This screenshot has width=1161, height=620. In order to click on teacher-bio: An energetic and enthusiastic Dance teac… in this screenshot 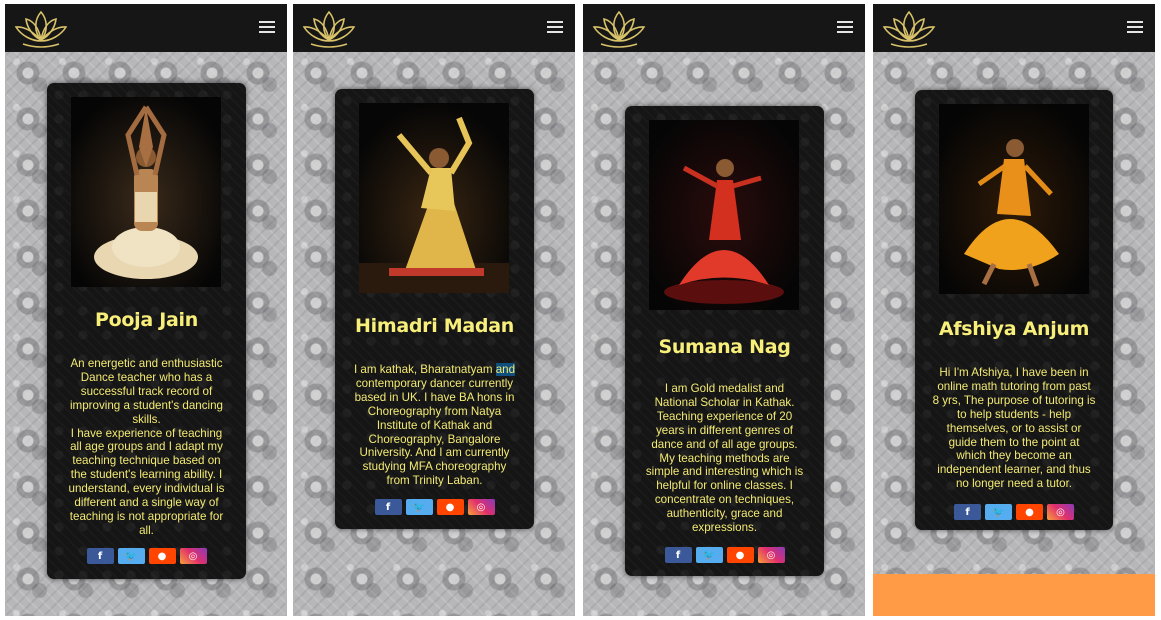, I will do `click(146, 447)`.